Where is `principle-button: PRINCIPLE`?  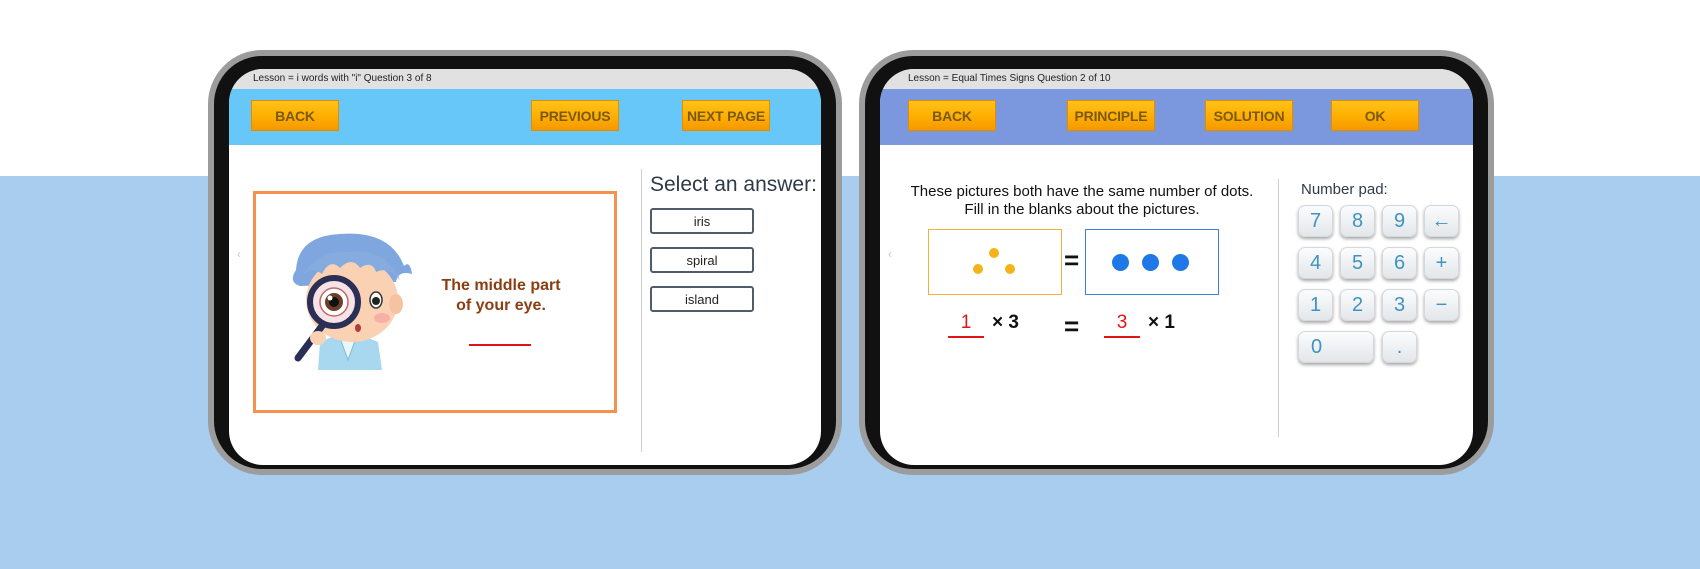
principle-button: PRINCIPLE is located at coordinates (1111, 115).